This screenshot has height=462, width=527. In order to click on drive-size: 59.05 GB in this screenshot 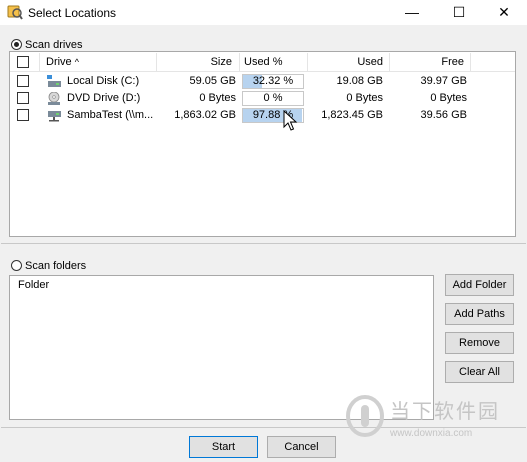, I will do `click(212, 81)`.